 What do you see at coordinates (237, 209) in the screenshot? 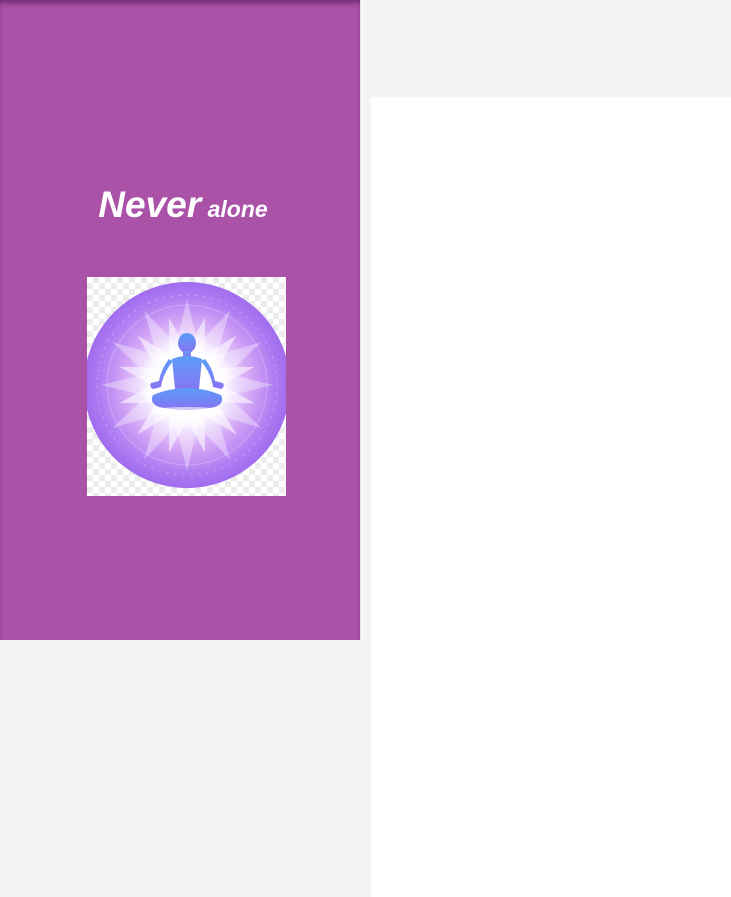
I see `app-title-sub: alone` at bounding box center [237, 209].